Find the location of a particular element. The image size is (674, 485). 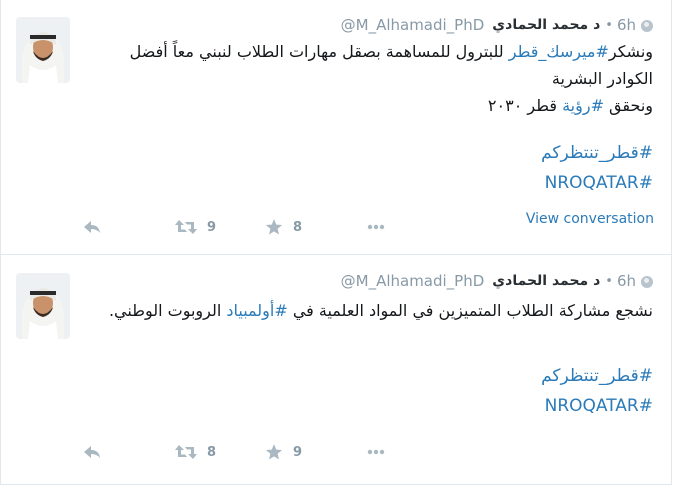

retweet-count: 9 is located at coordinates (212, 227).